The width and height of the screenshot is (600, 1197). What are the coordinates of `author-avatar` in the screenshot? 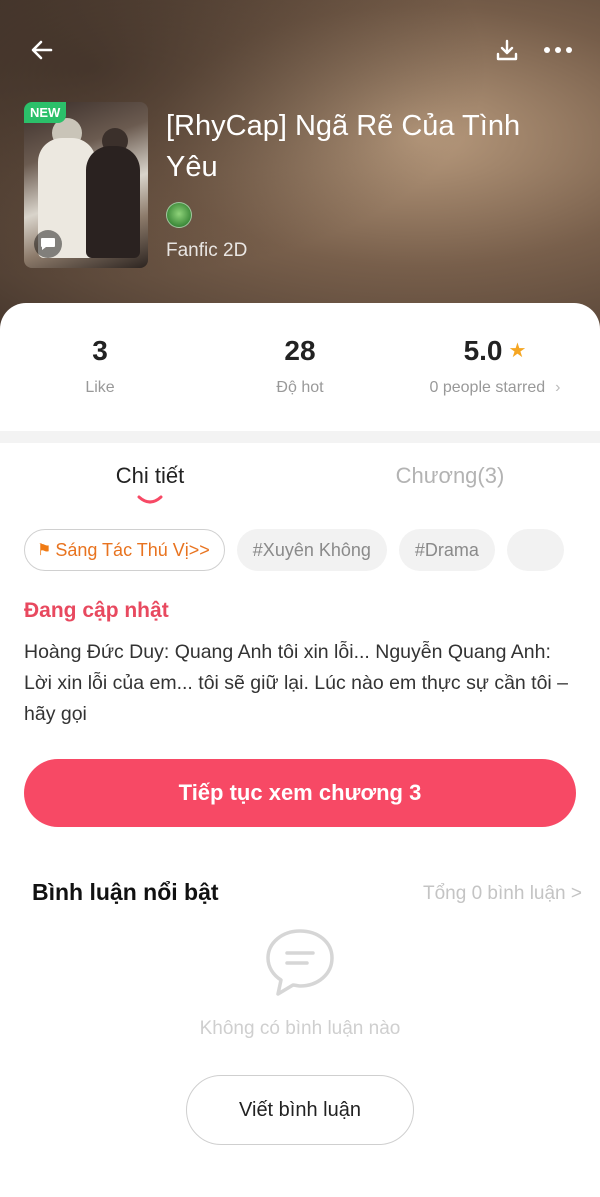 It's located at (179, 215).